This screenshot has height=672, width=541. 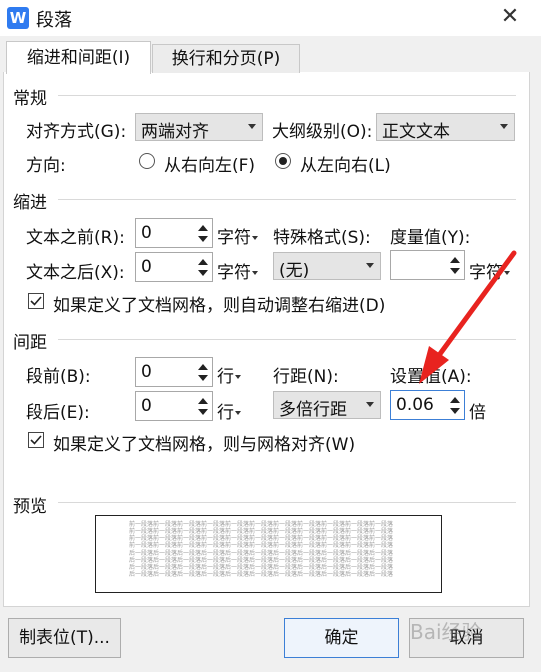 What do you see at coordinates (30, 99) in the screenshot?
I see `section-general-heading: 常规` at bounding box center [30, 99].